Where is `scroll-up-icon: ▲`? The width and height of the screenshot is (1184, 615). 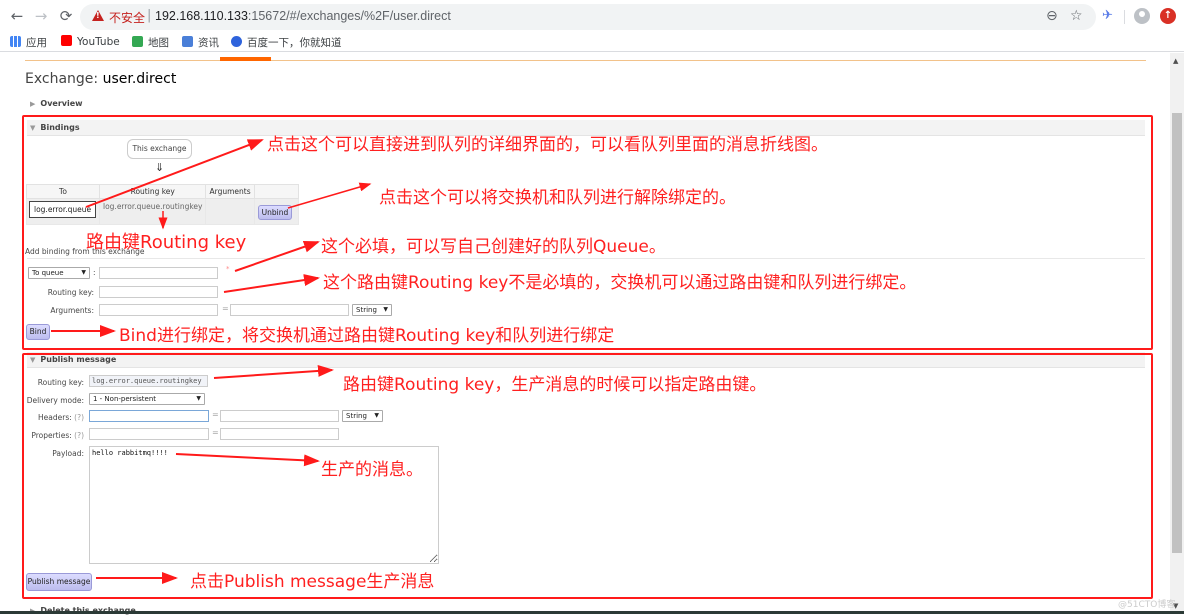
scroll-up-icon: ▲ is located at coordinates (1175, 61).